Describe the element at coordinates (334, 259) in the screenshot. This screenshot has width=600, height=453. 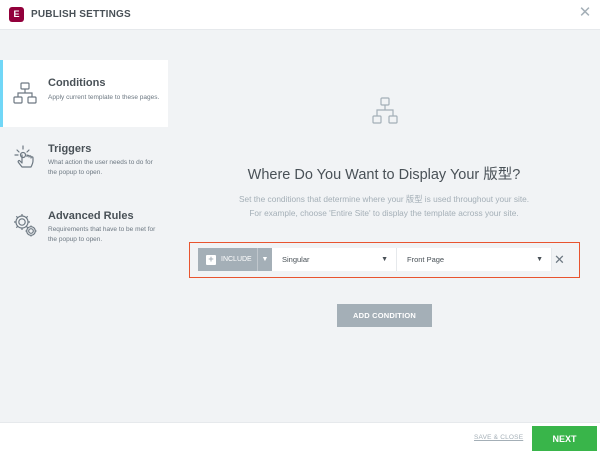
I see `condition-type-select: Singular ▼` at that location.